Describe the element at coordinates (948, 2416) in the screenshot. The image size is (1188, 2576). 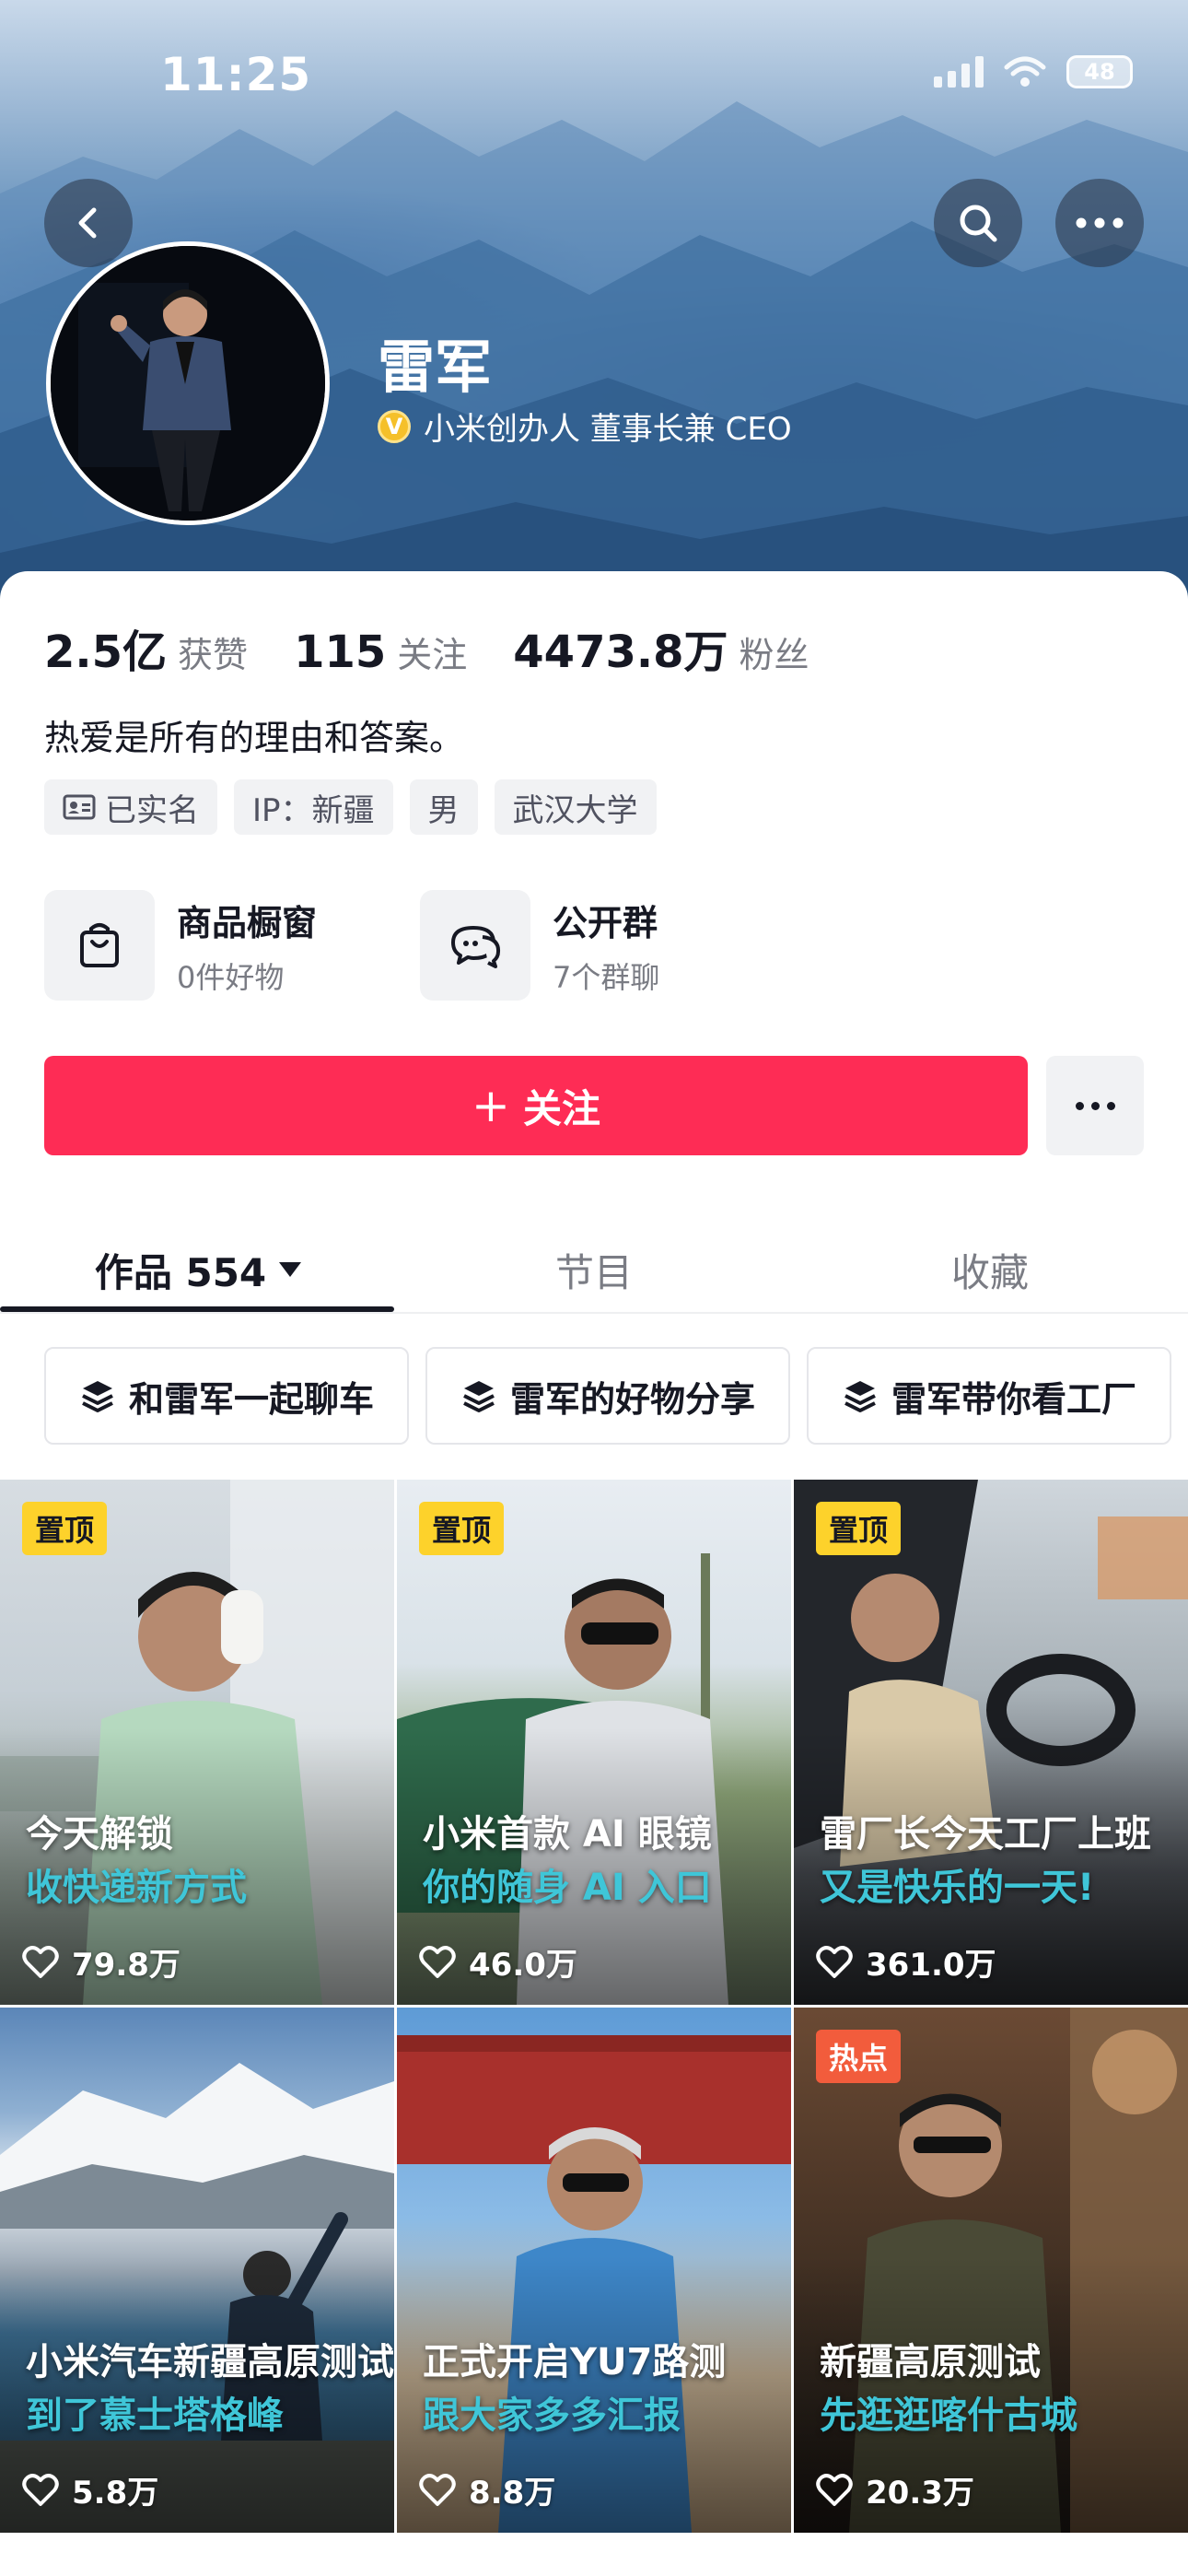
I see `video-subtitle: 先逛逛喀什古城` at that location.